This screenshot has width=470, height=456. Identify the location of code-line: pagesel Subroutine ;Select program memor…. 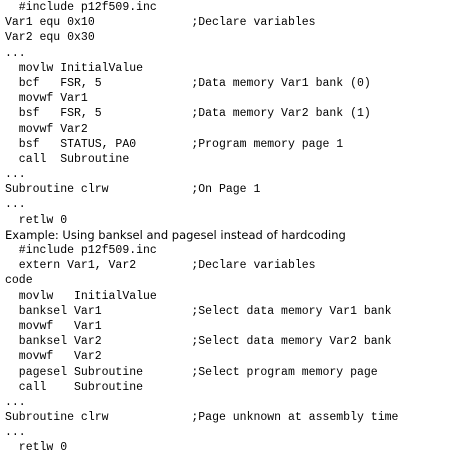
(201, 372).